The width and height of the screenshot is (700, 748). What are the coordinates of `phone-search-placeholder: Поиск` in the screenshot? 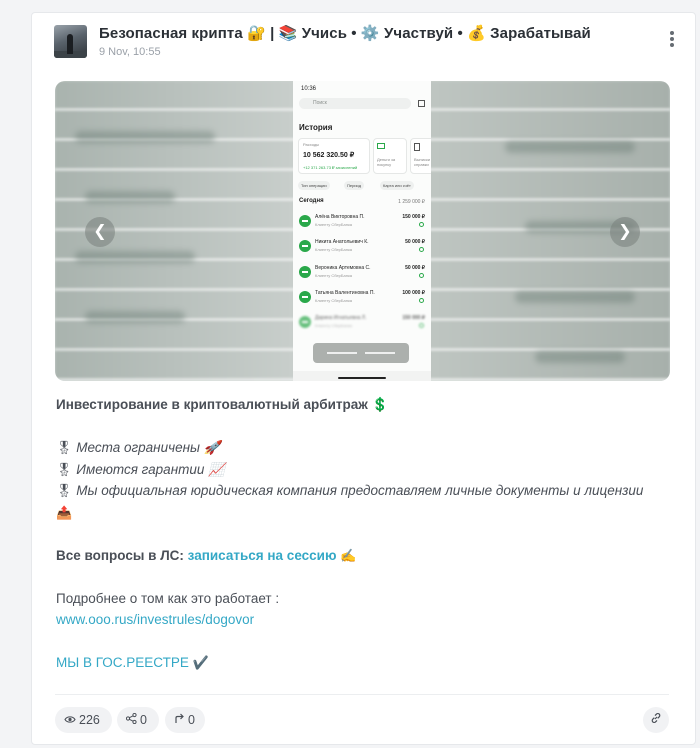 It's located at (320, 103).